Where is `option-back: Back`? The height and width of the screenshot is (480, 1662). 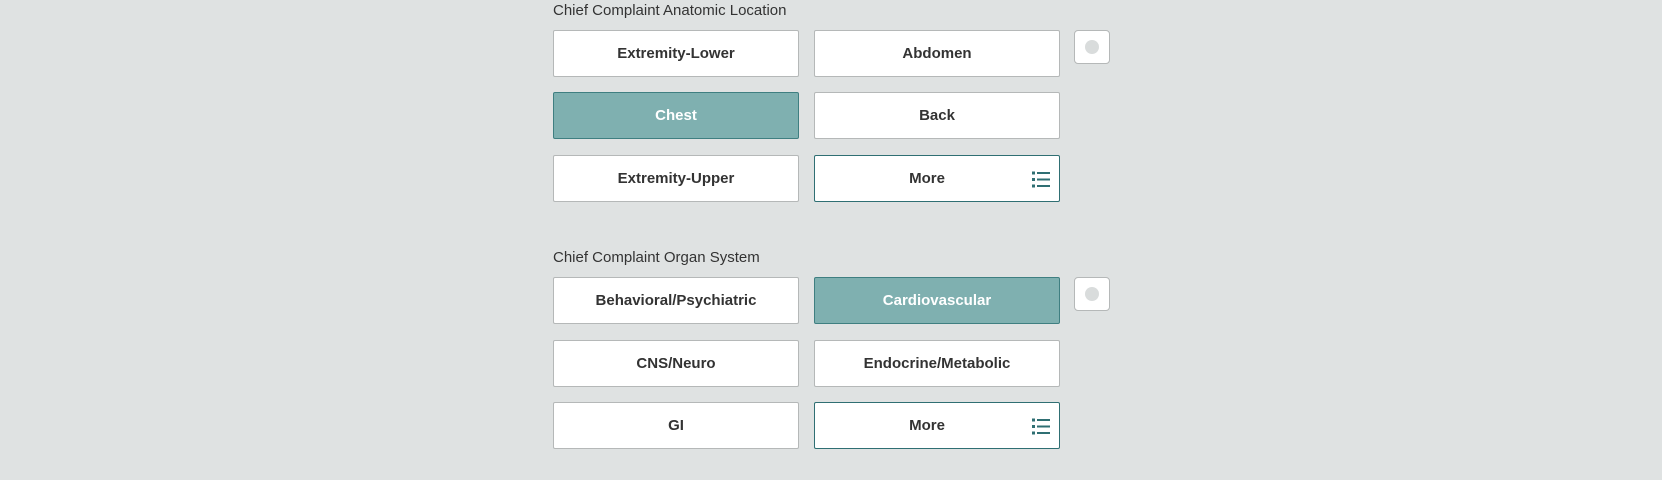
option-back: Back is located at coordinates (937, 115).